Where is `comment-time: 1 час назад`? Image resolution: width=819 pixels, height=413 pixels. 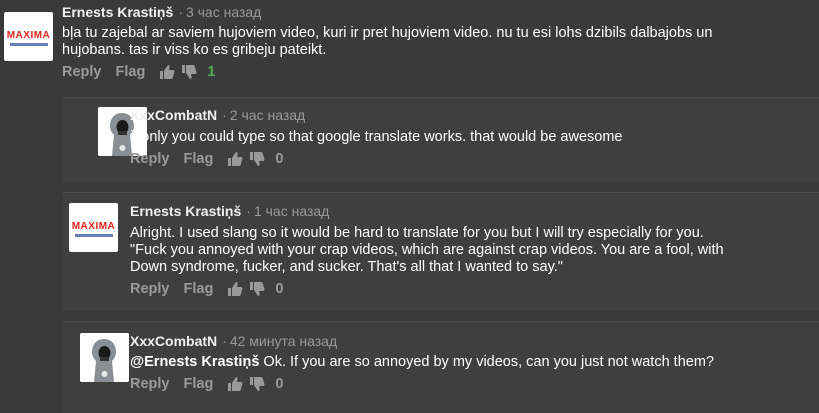 comment-time: 1 час назад is located at coordinates (291, 211).